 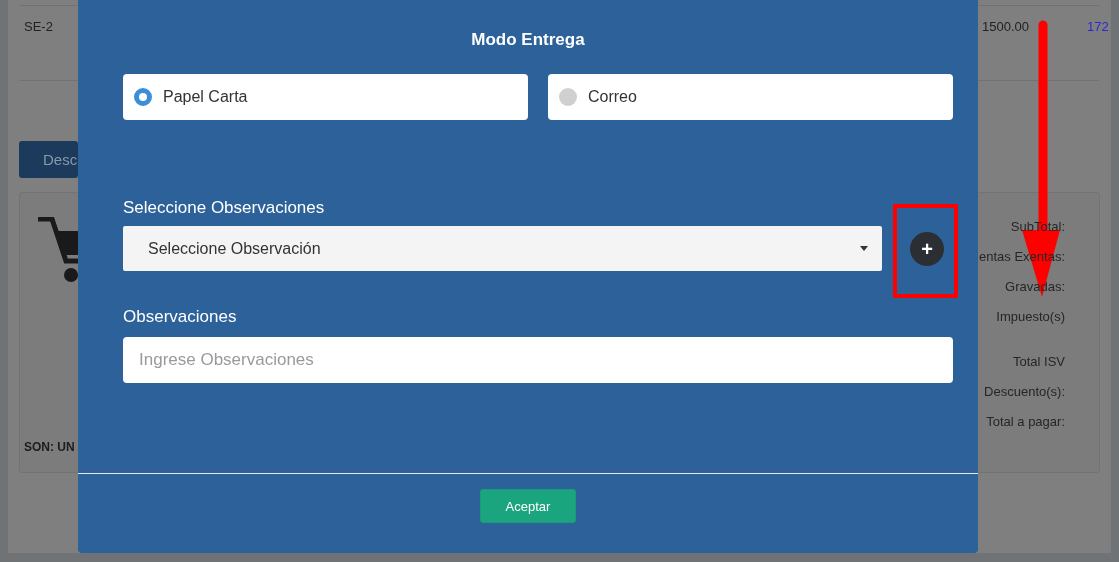 What do you see at coordinates (1030, 317) in the screenshot?
I see `summary-label: Impuesto(s)` at bounding box center [1030, 317].